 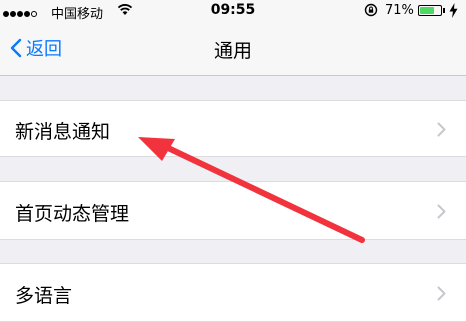 What do you see at coordinates (399, 10) in the screenshot?
I see `battery-percentage: 71%` at bounding box center [399, 10].